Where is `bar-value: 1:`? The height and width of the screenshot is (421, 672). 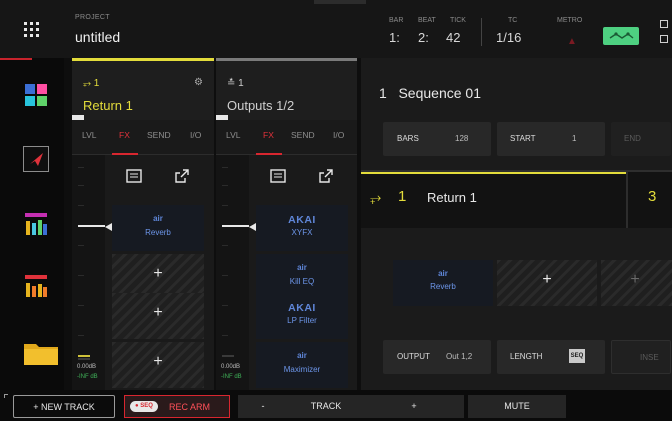
bar-value: 1: is located at coordinates (394, 37).